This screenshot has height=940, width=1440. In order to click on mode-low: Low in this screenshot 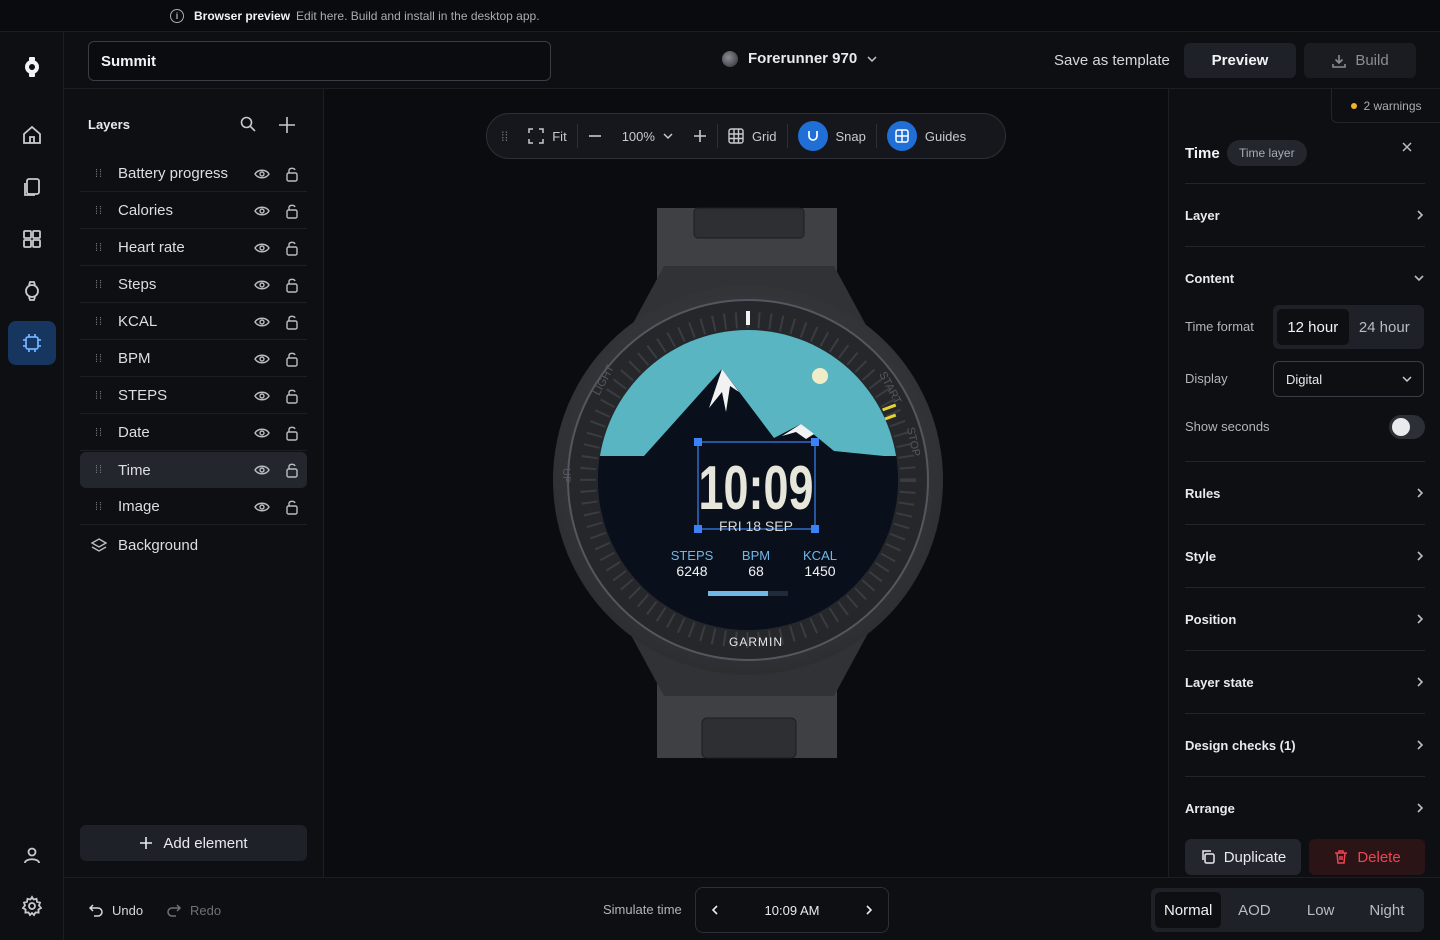, I will do `click(1321, 910)`.